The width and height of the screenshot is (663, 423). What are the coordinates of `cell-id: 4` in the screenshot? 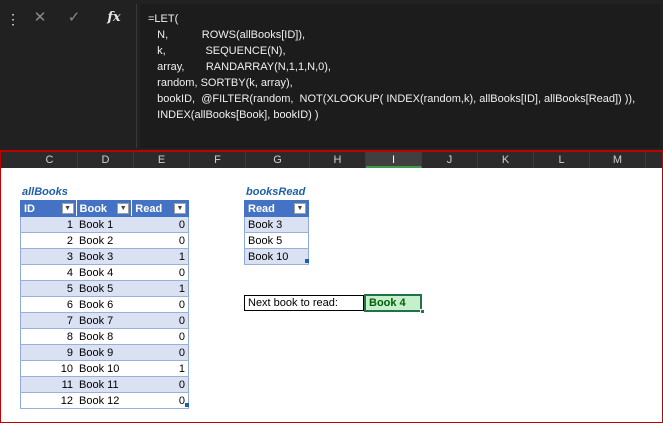 It's located at (48, 272).